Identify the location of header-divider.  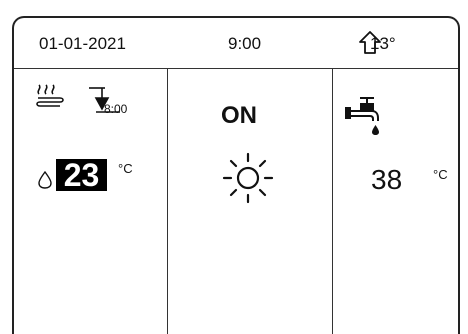
(236, 68).